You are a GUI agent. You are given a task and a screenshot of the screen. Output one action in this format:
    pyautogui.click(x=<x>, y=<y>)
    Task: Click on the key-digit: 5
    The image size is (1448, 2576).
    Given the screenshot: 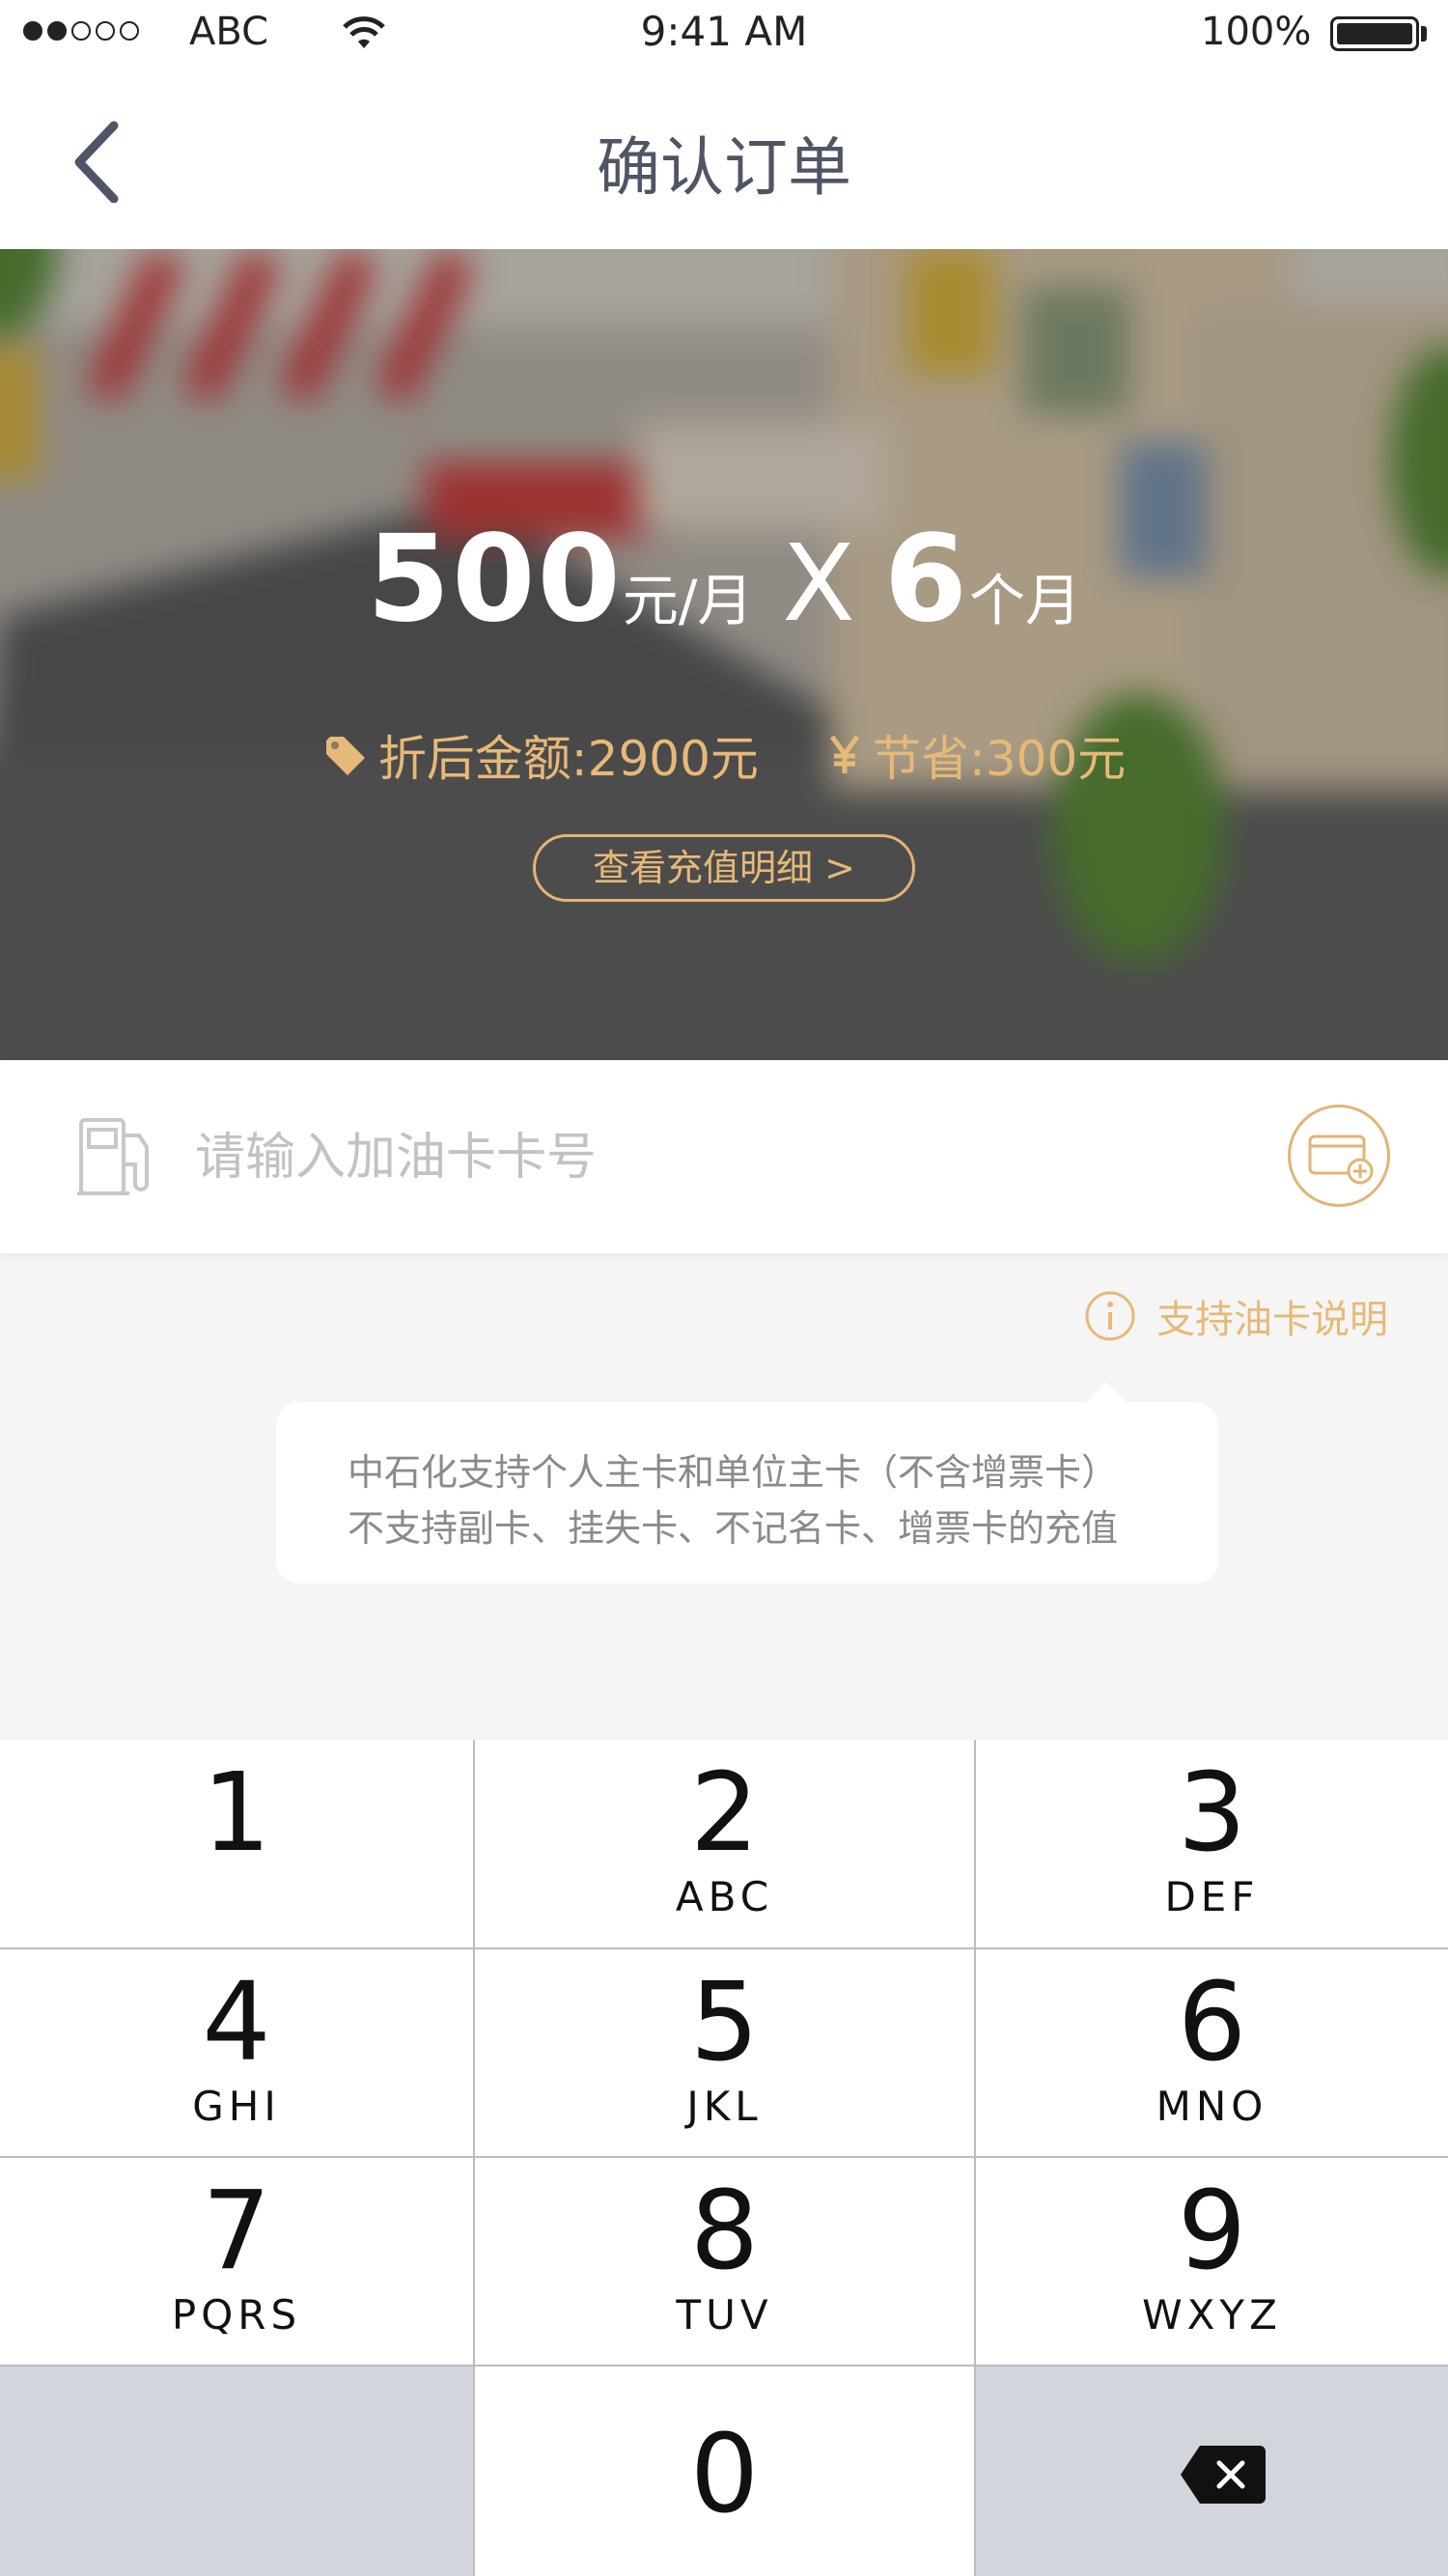 What is the action you would take?
    pyautogui.click(x=725, y=2023)
    